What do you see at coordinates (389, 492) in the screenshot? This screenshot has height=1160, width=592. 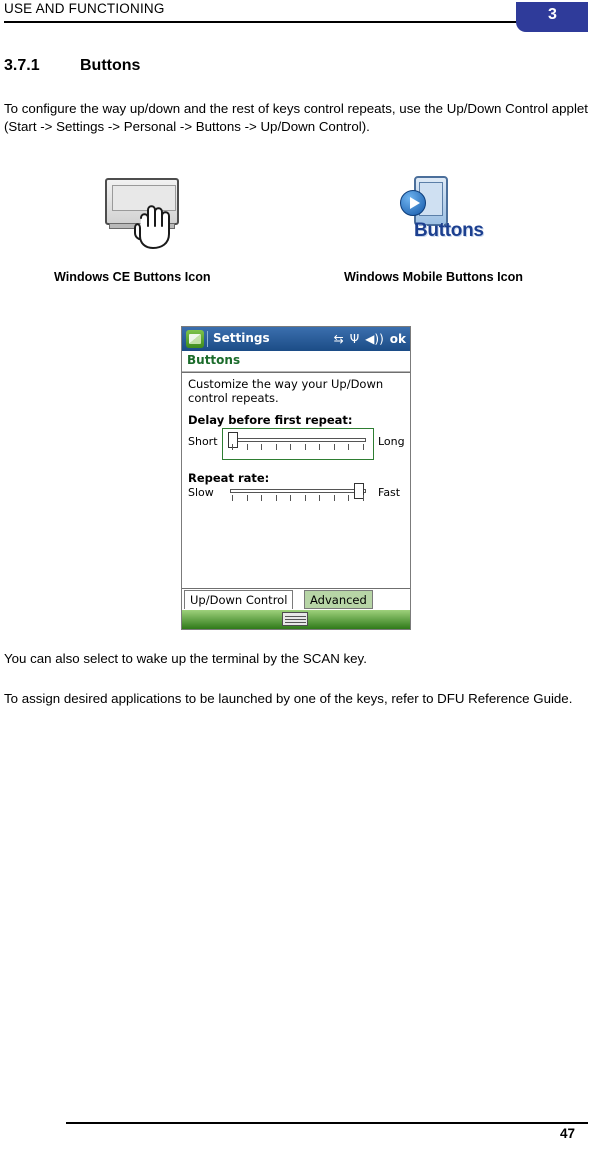 I see `repeat-max-label: Fast` at bounding box center [389, 492].